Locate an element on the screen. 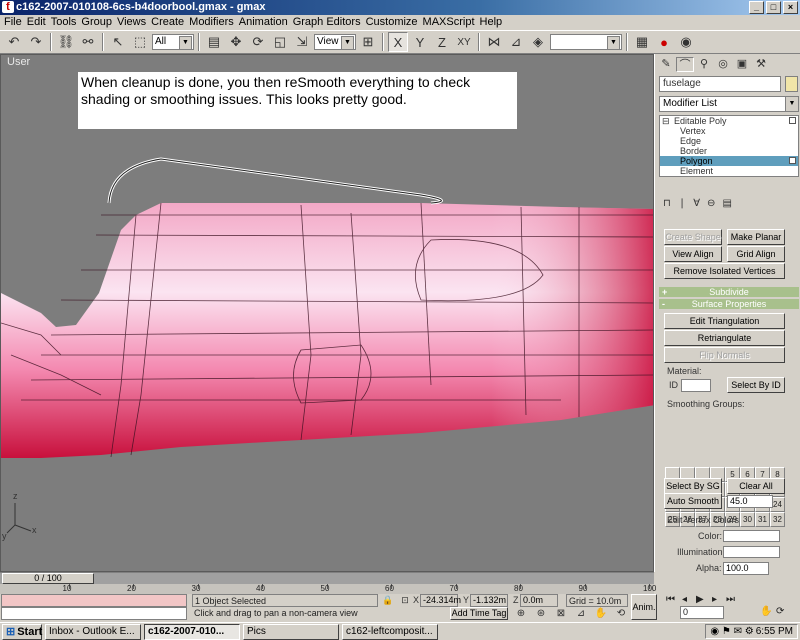  alpha-spinner: 100.0 is located at coordinates (746, 568).